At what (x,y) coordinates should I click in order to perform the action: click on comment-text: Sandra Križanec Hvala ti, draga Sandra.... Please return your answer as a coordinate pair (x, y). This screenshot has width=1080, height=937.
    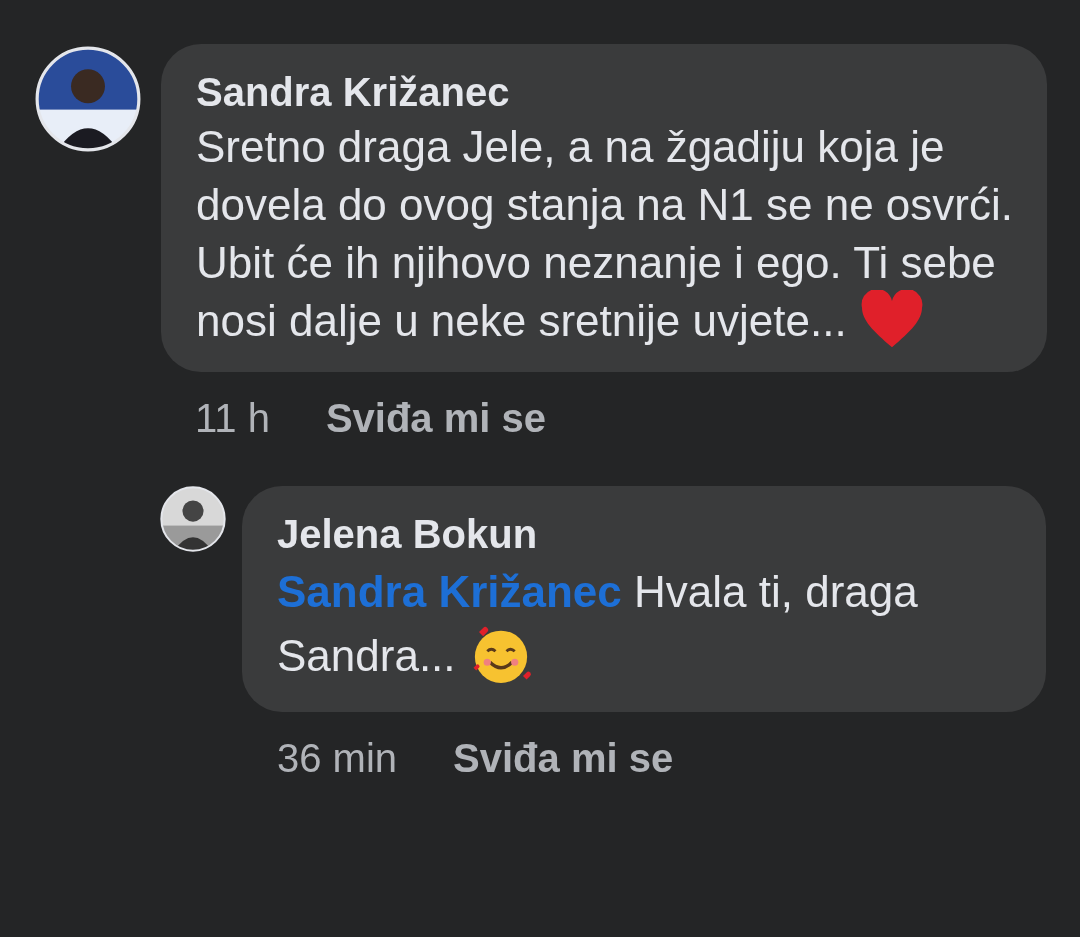
    Looking at the image, I should click on (646, 624).